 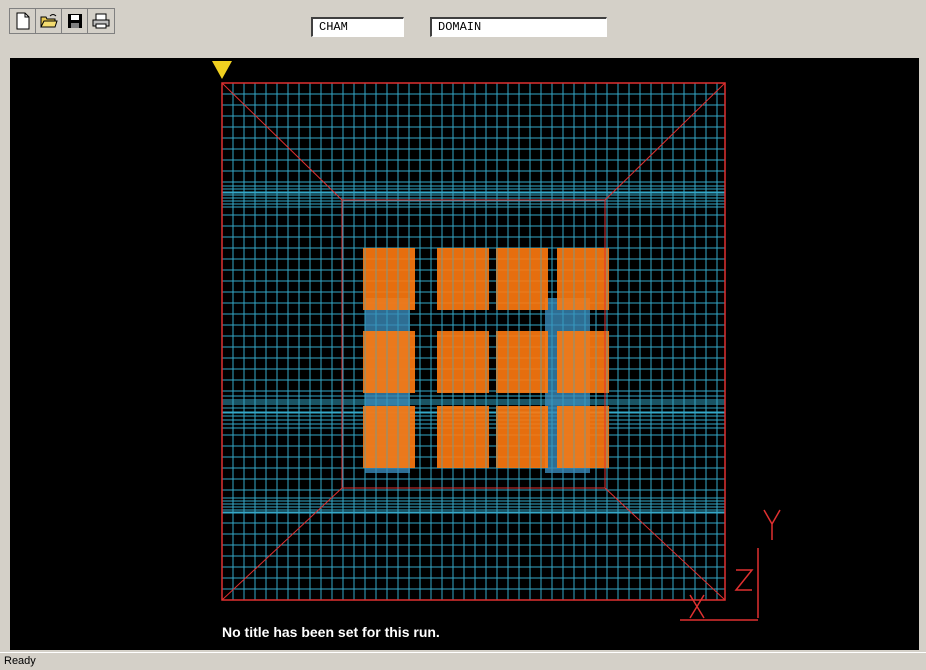 I want to click on print-button, so click(x=101, y=21).